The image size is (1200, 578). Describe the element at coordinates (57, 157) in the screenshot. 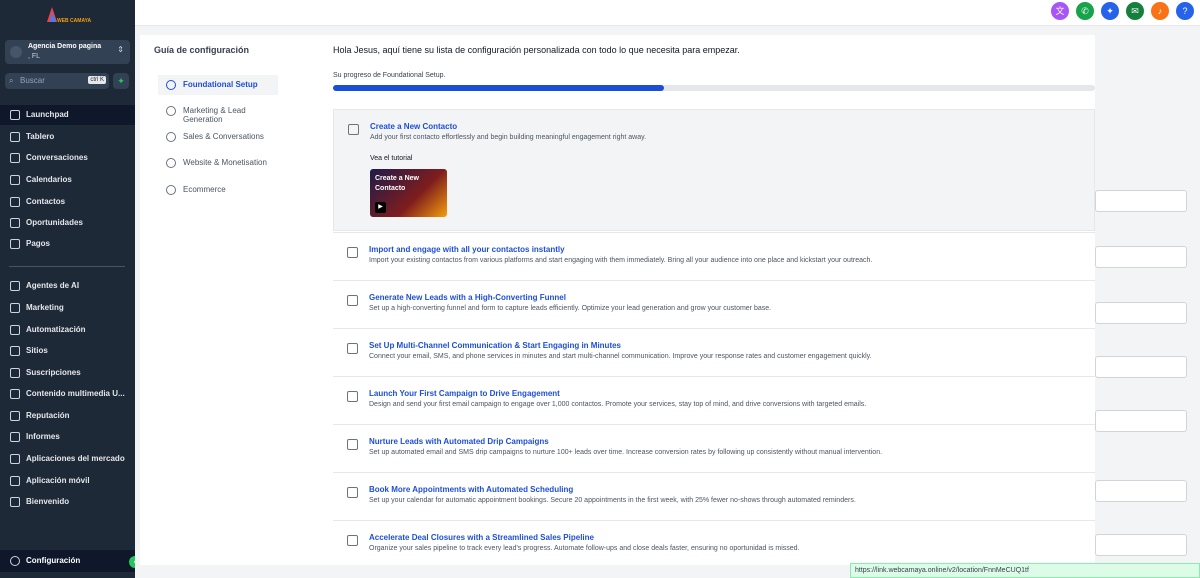

I see `sidebar-item-label: Conversaciones` at that location.